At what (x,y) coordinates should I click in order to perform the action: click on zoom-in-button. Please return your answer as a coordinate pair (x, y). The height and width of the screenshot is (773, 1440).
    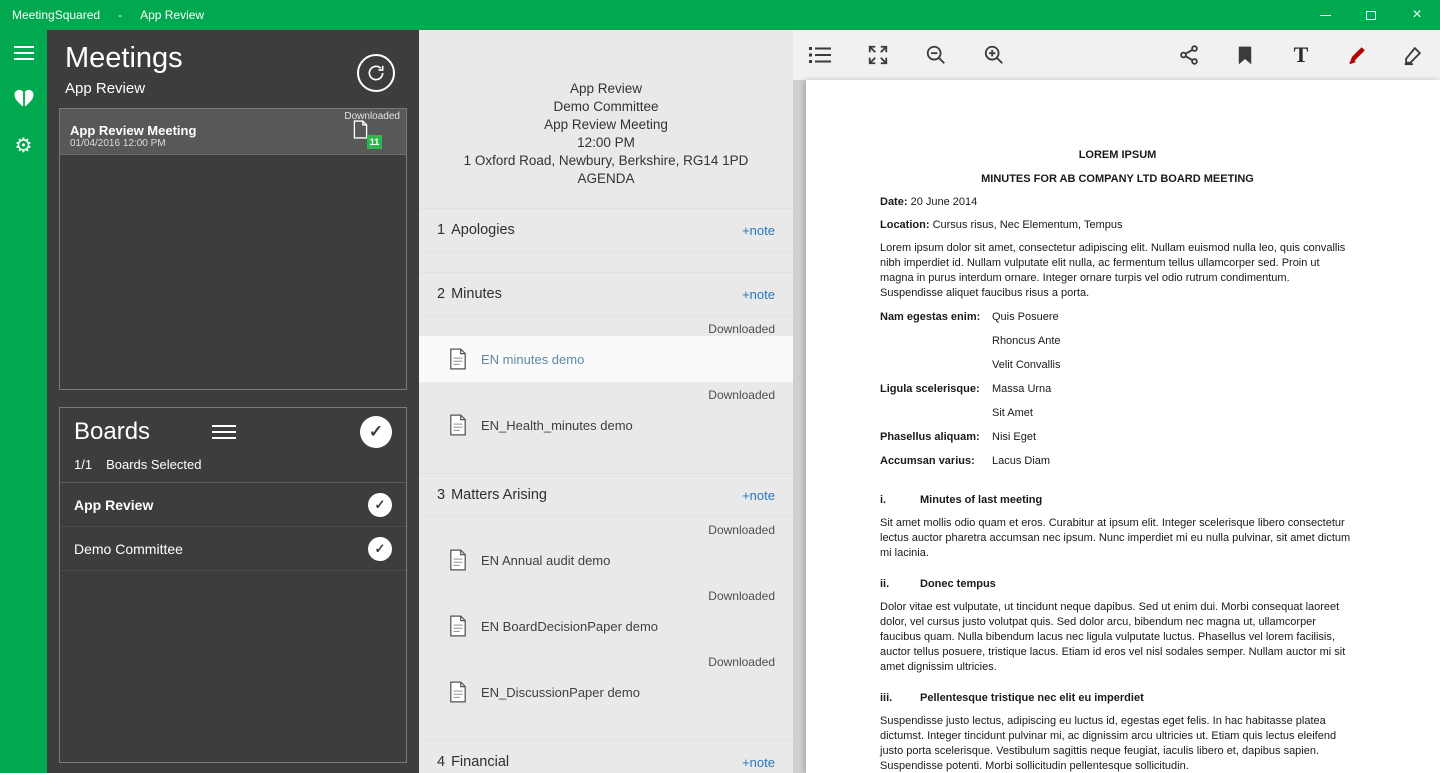
    Looking at the image, I should click on (994, 55).